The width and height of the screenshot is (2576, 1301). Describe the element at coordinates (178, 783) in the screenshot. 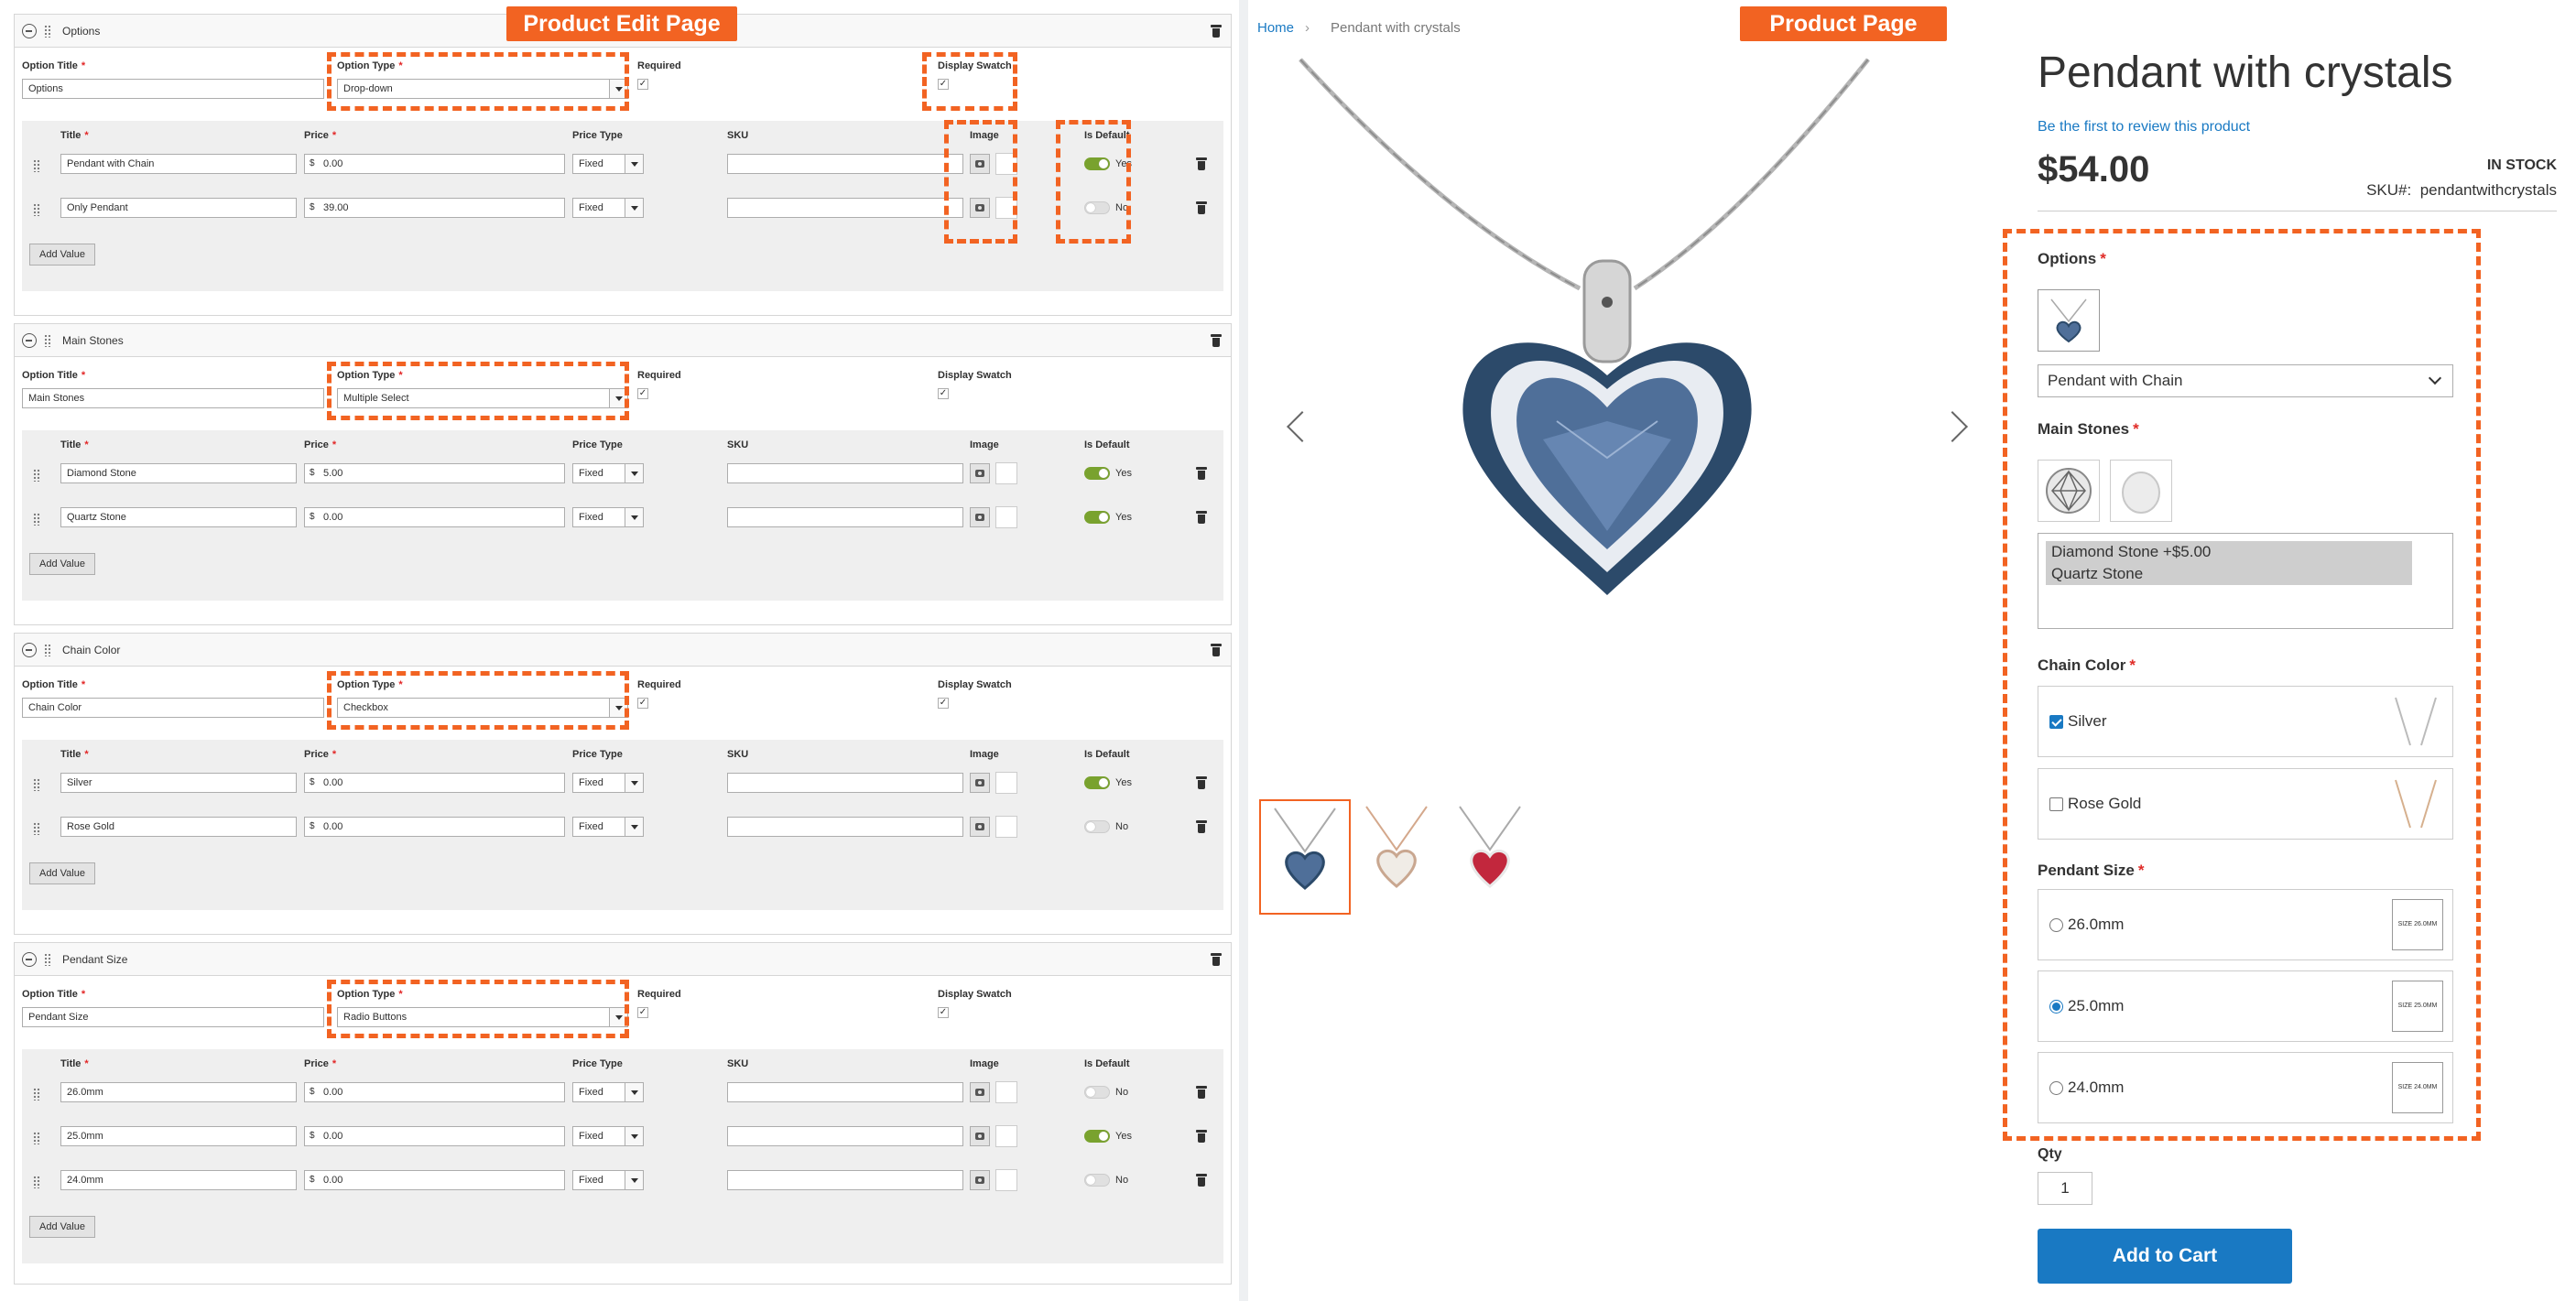

I see `value-title-input: Silver` at that location.